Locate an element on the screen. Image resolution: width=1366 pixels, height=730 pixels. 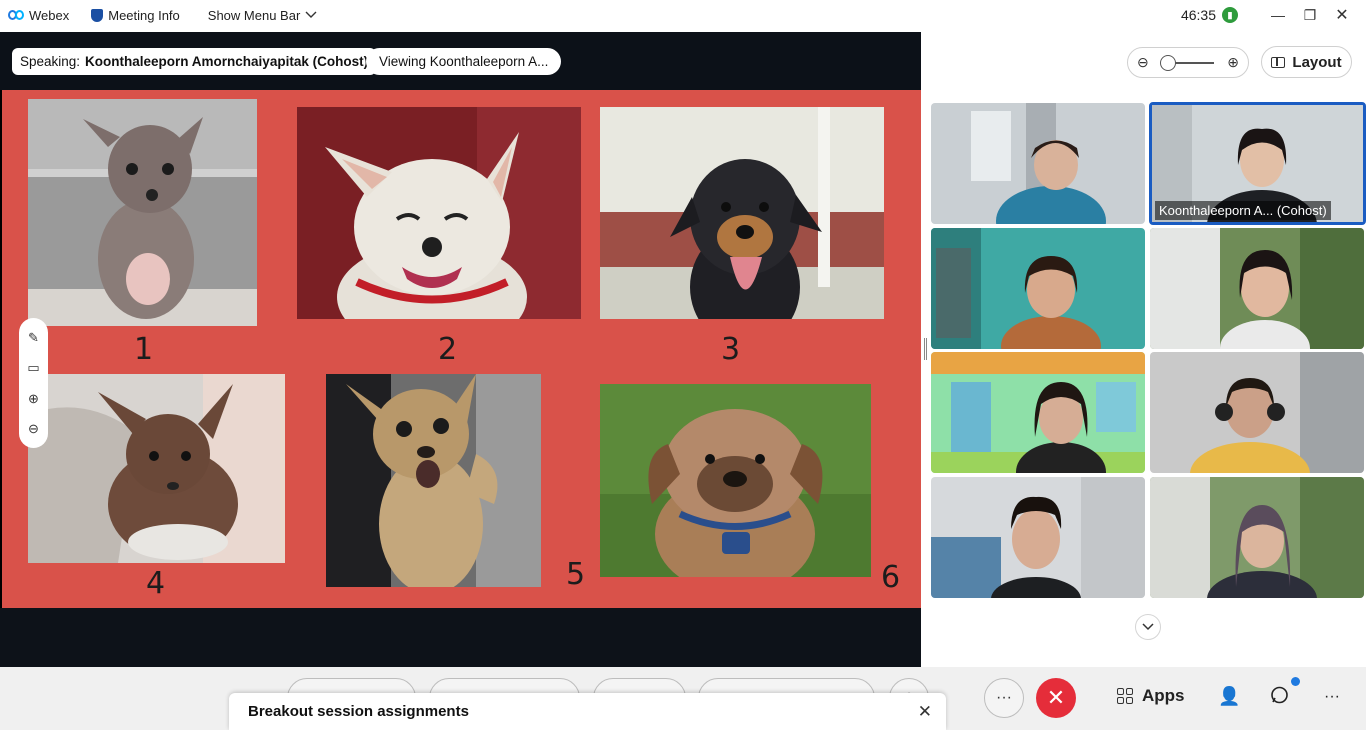
screen-icon: ▭ is located at coordinates (33, 367).